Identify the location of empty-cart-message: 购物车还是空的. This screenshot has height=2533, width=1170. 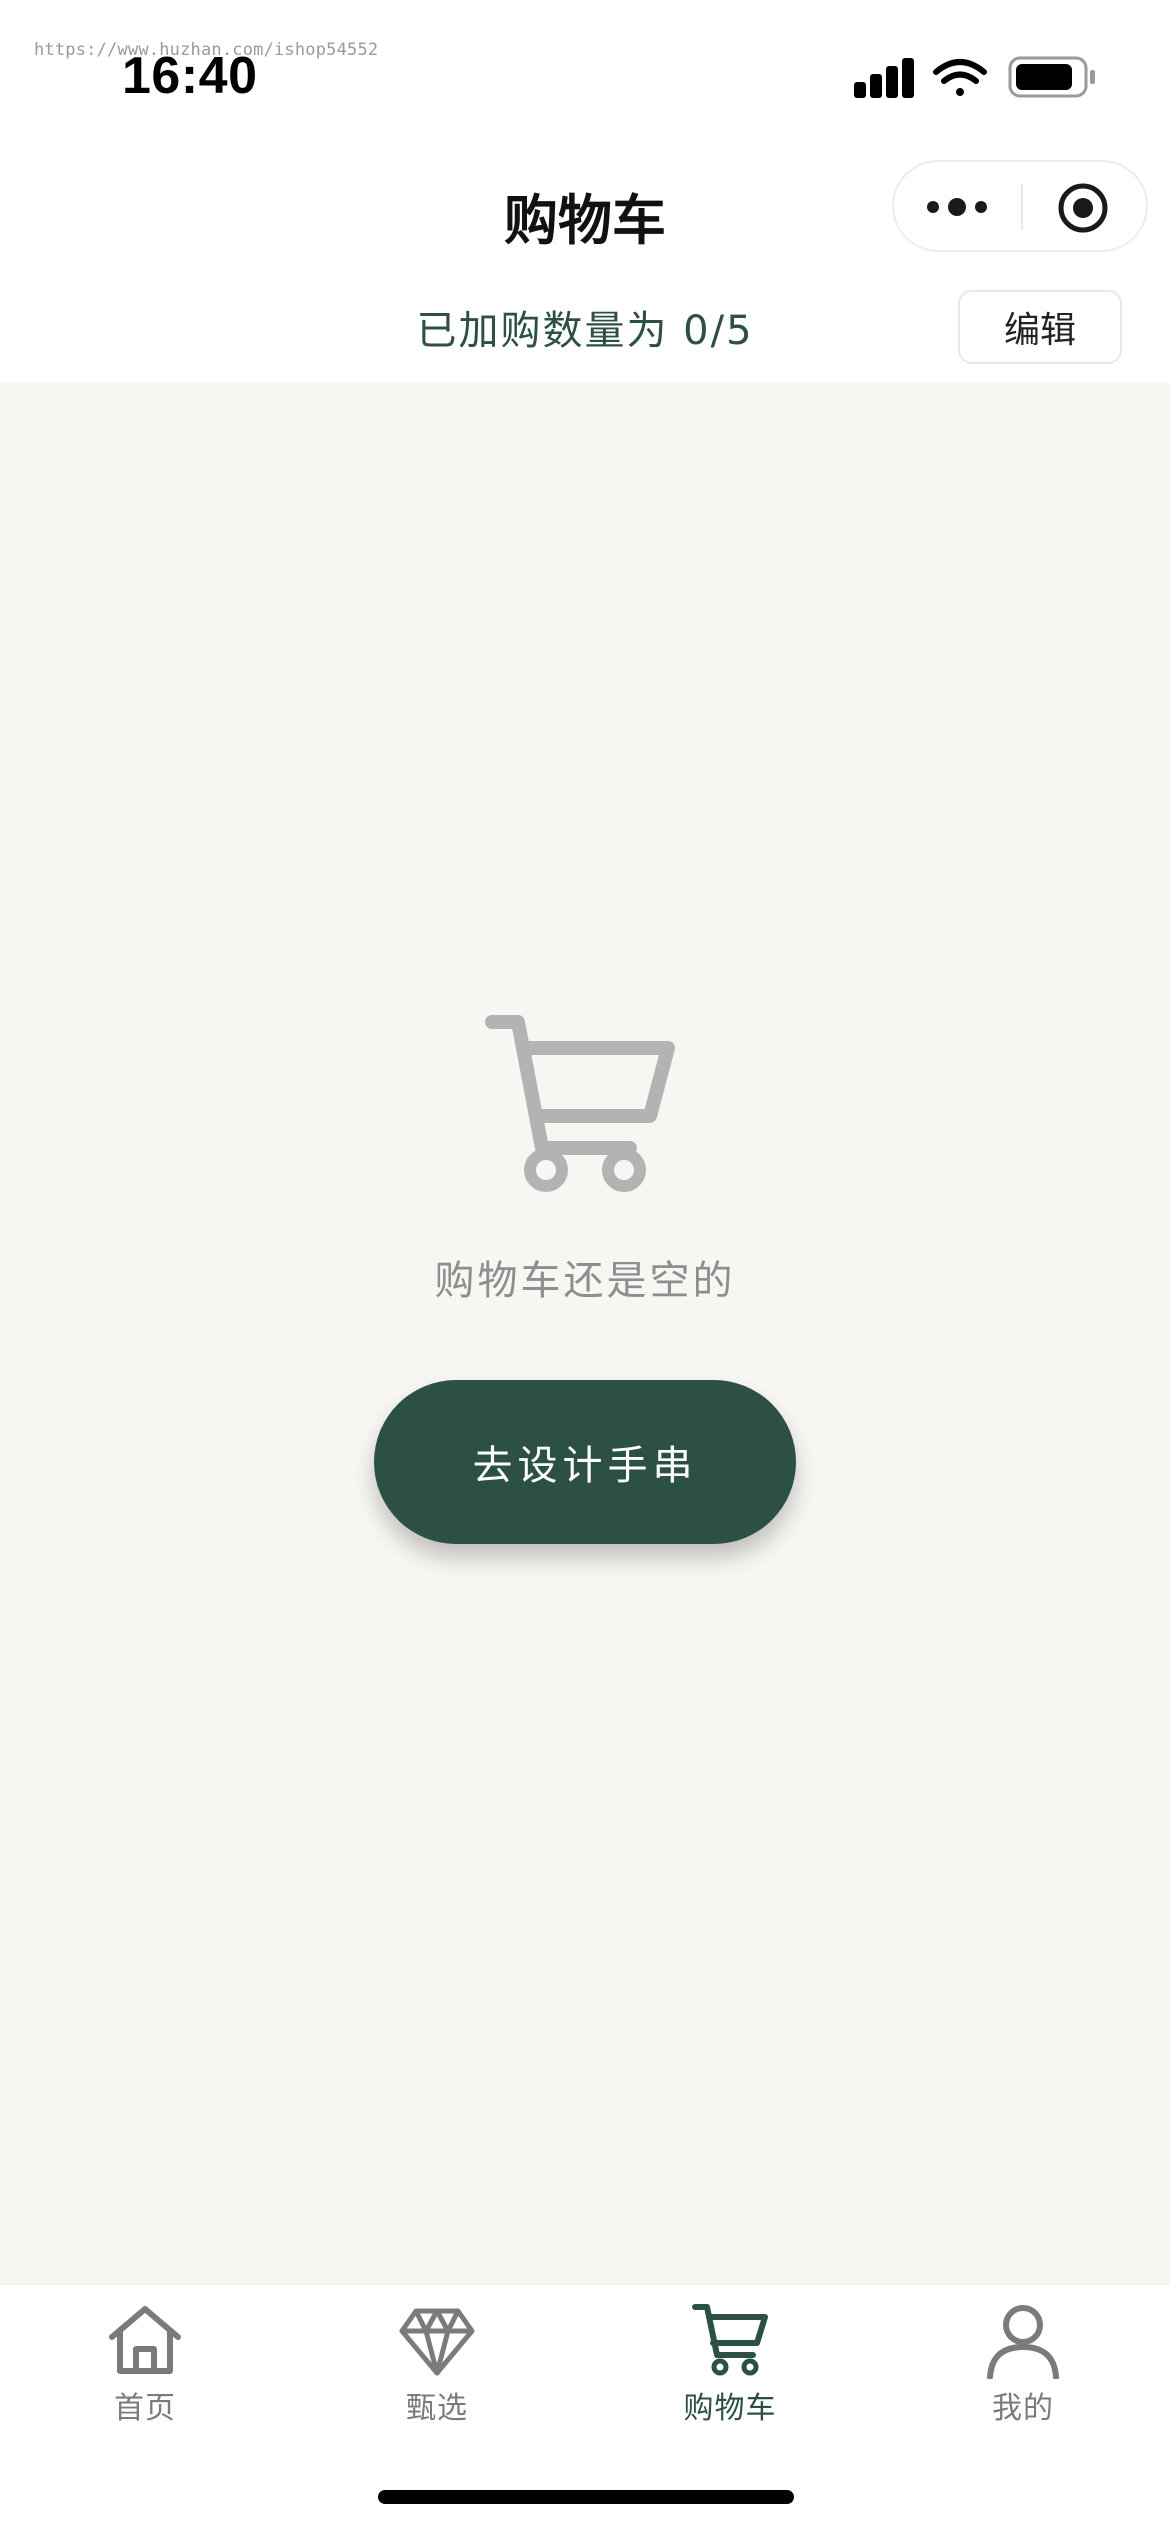
(585, 1281).